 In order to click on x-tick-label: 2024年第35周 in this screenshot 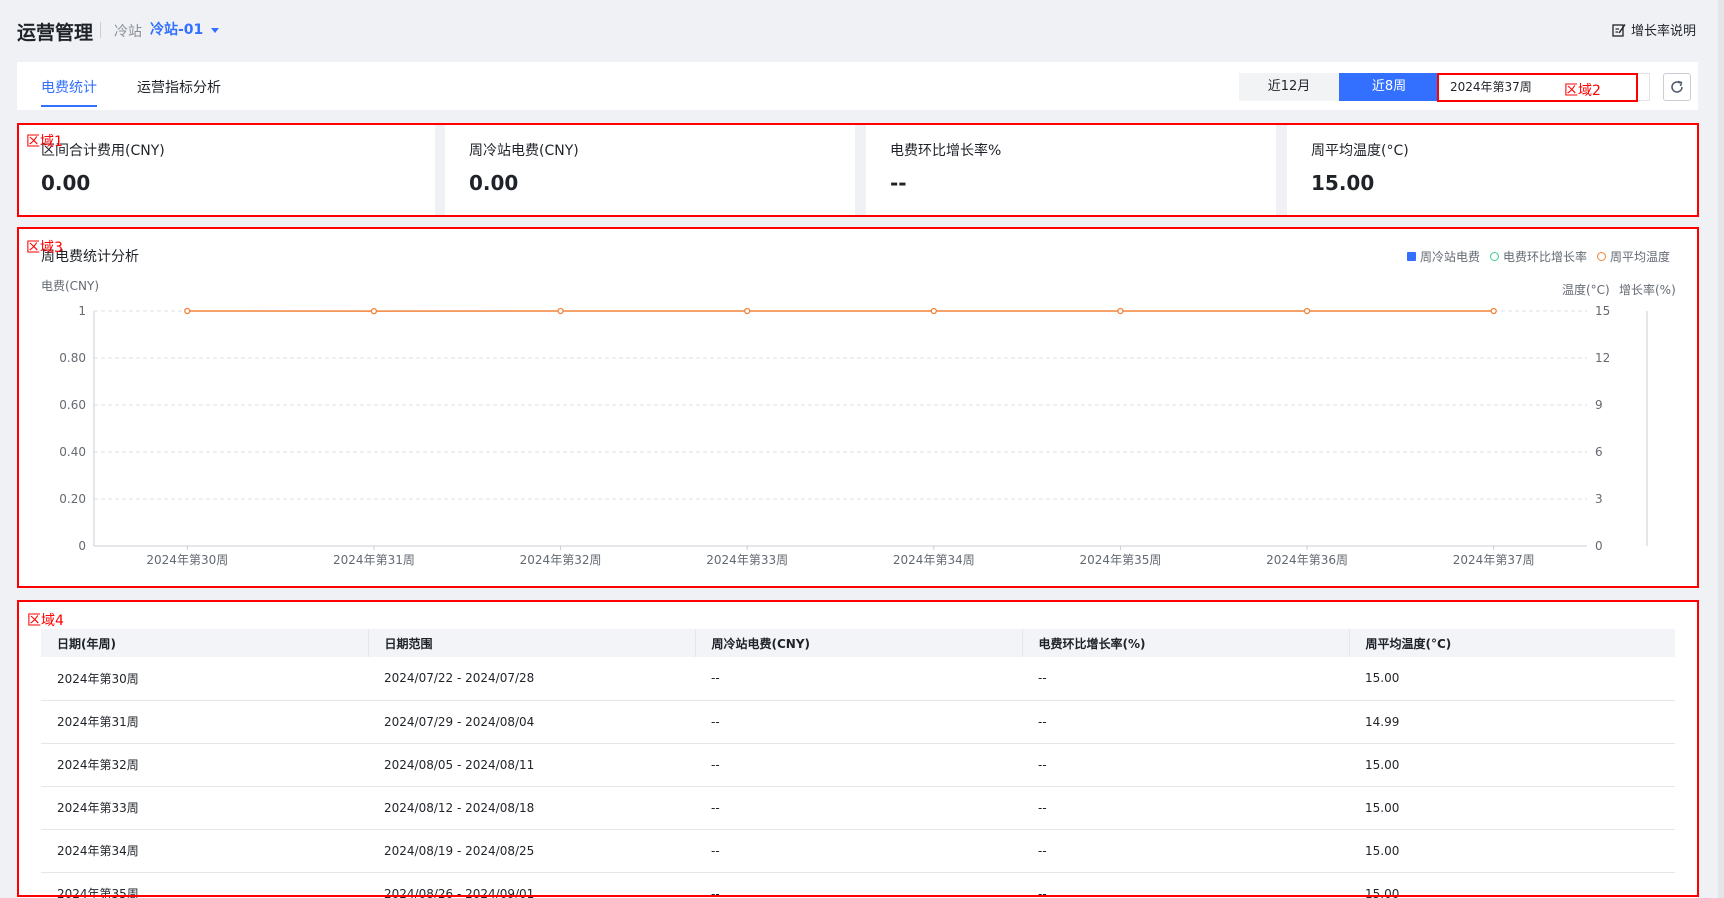, I will do `click(1121, 560)`.